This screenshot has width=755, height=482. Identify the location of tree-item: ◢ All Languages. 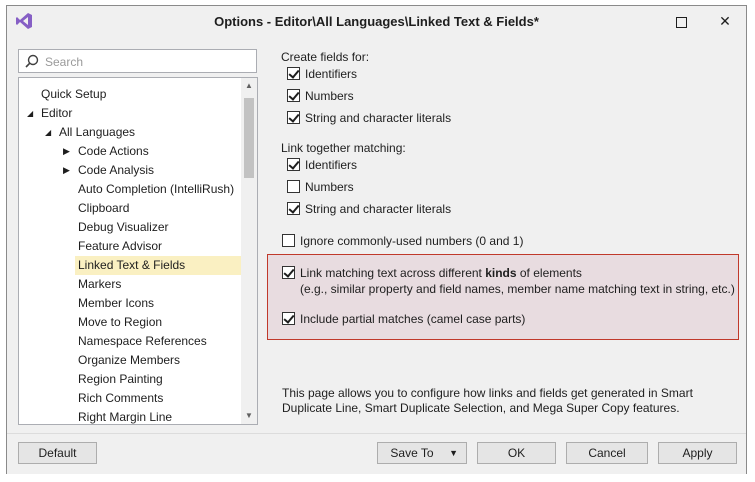
(130, 132).